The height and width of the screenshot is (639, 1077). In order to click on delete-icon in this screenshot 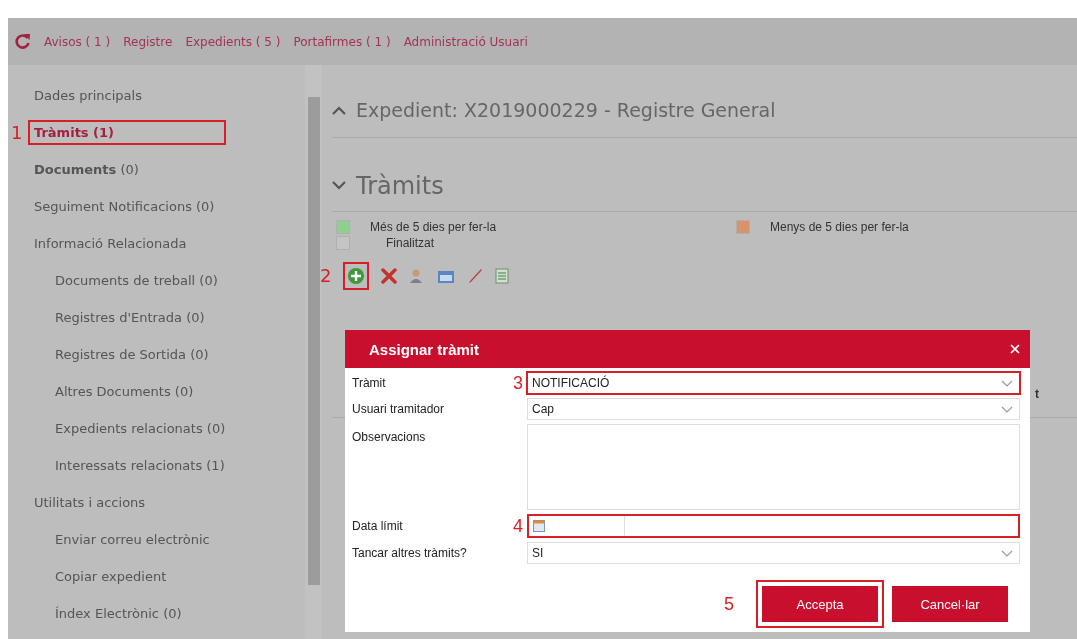, I will do `click(389, 276)`.